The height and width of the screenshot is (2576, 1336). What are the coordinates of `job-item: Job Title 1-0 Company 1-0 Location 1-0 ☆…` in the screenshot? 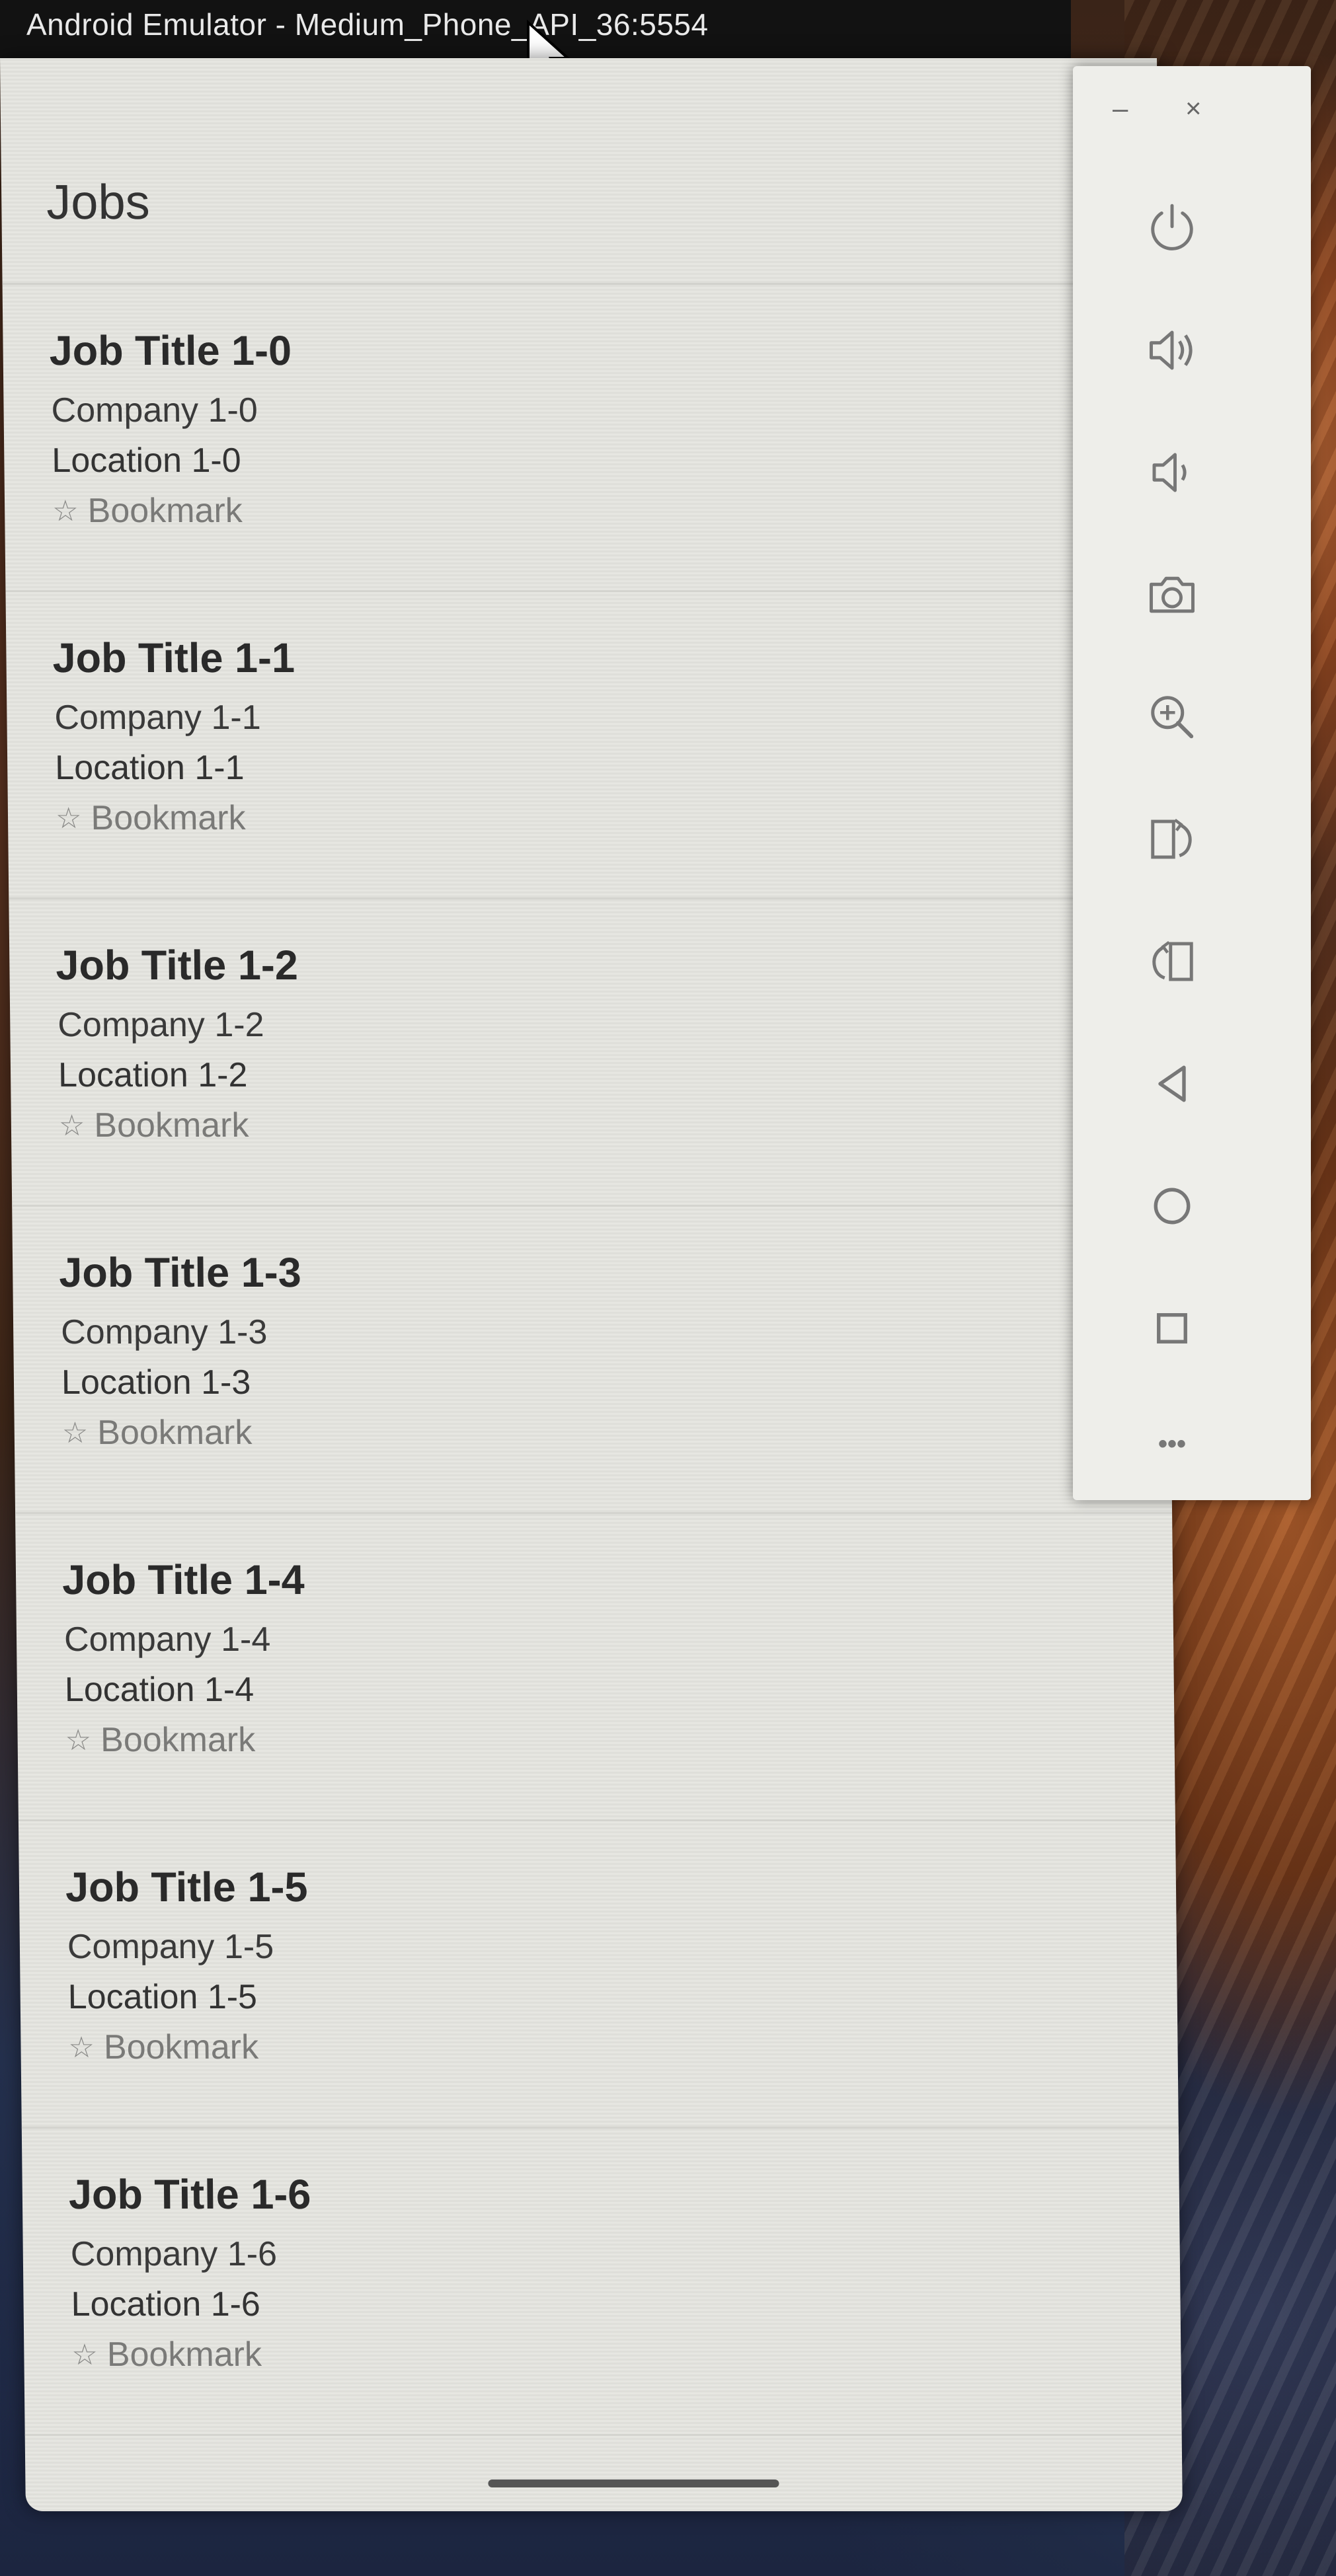 It's located at (582, 439).